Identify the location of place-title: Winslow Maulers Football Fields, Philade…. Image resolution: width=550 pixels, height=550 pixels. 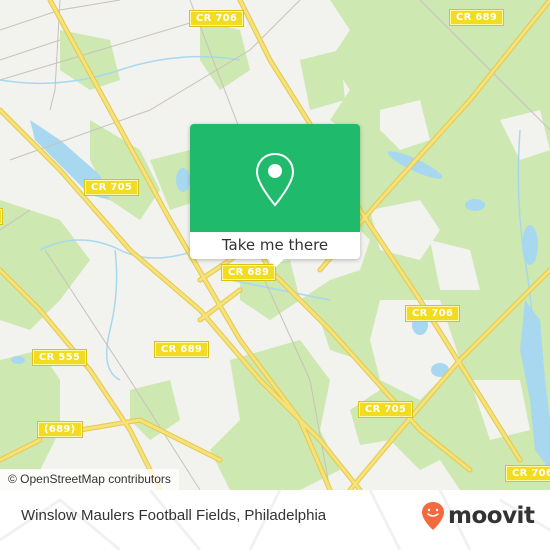
(174, 515).